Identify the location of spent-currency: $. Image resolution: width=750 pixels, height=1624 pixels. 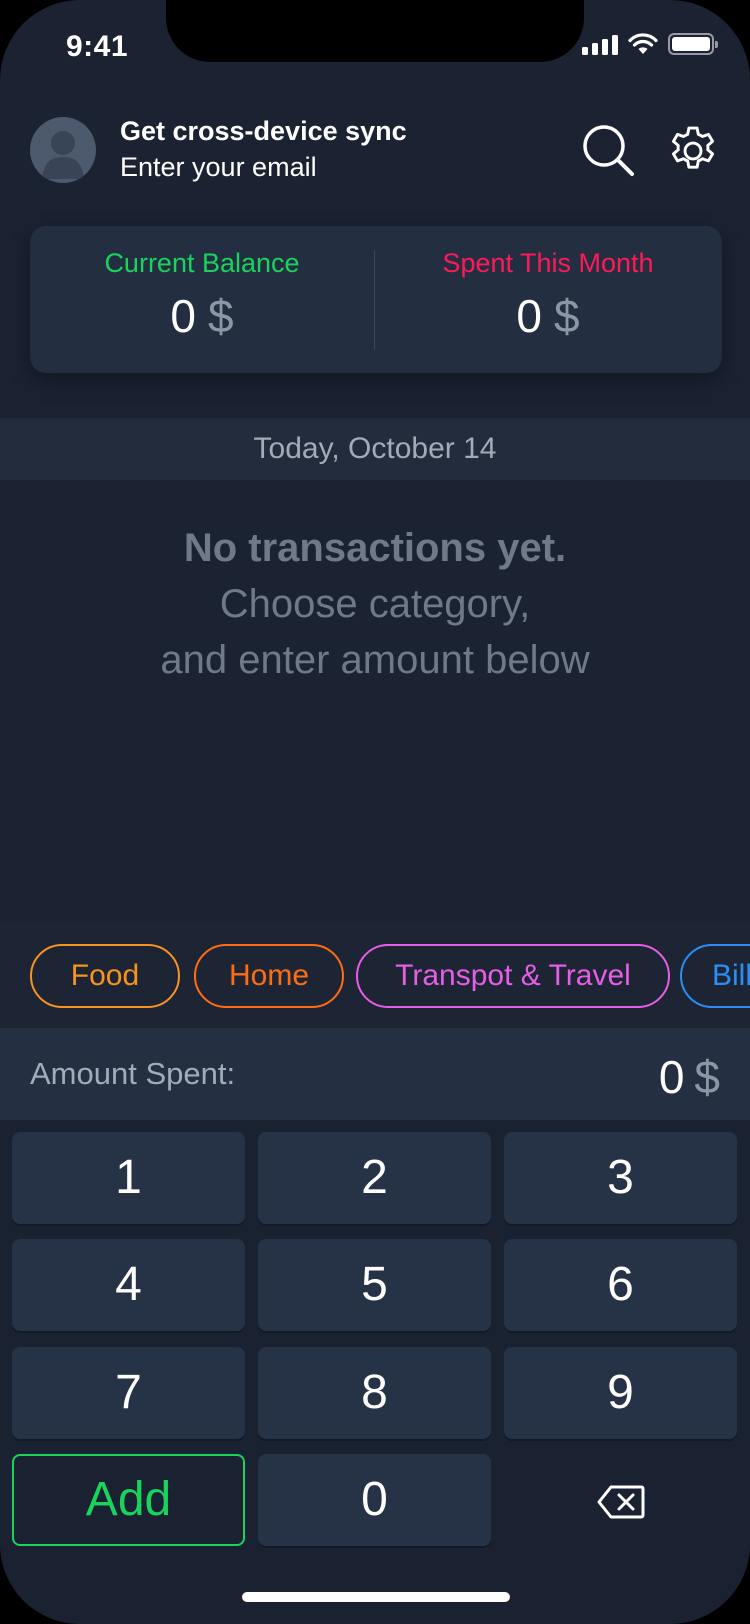
(567, 316).